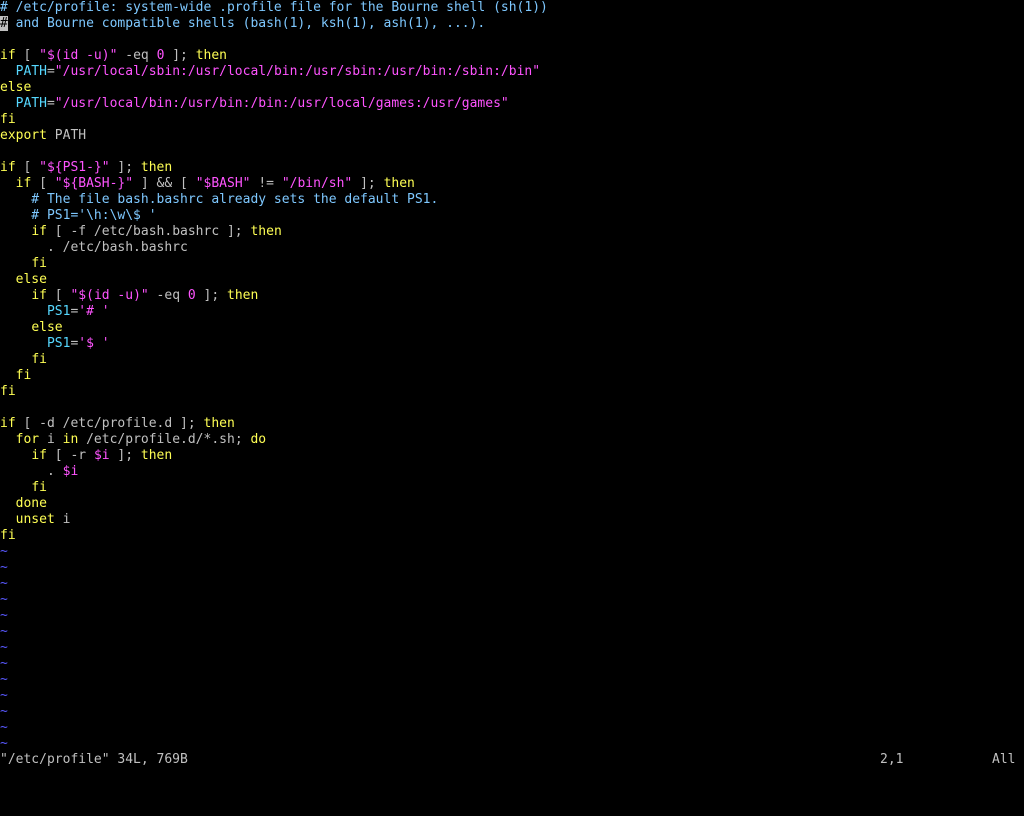 This screenshot has width=1024, height=816. Describe the element at coordinates (512, 344) in the screenshot. I see `code-line: PS1='$ '` at that location.